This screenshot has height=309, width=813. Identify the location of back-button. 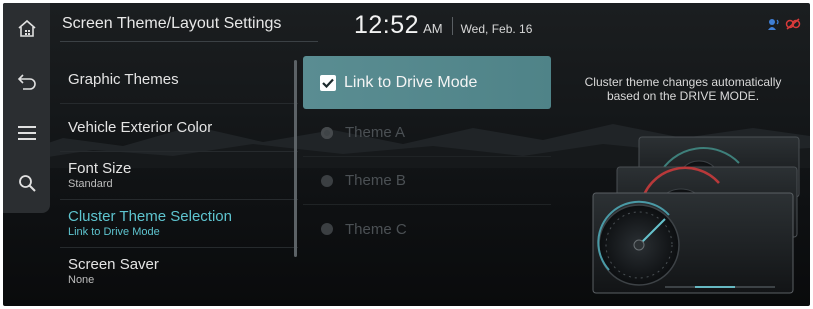
(26, 81).